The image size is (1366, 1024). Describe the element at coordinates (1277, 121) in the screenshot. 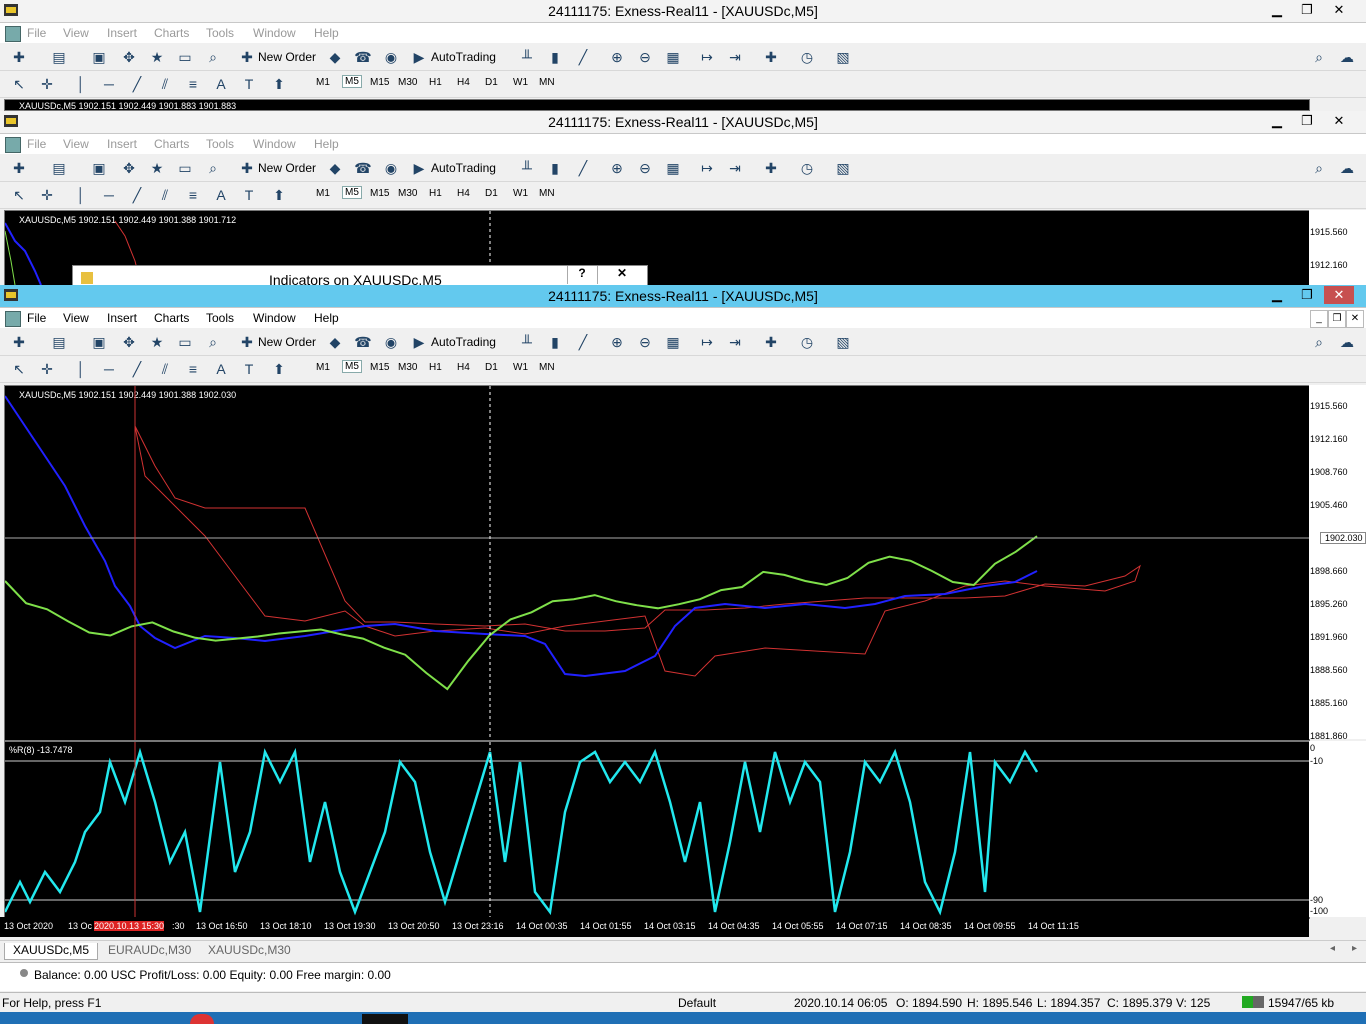

I see `minimize-button-2: ▁` at that location.